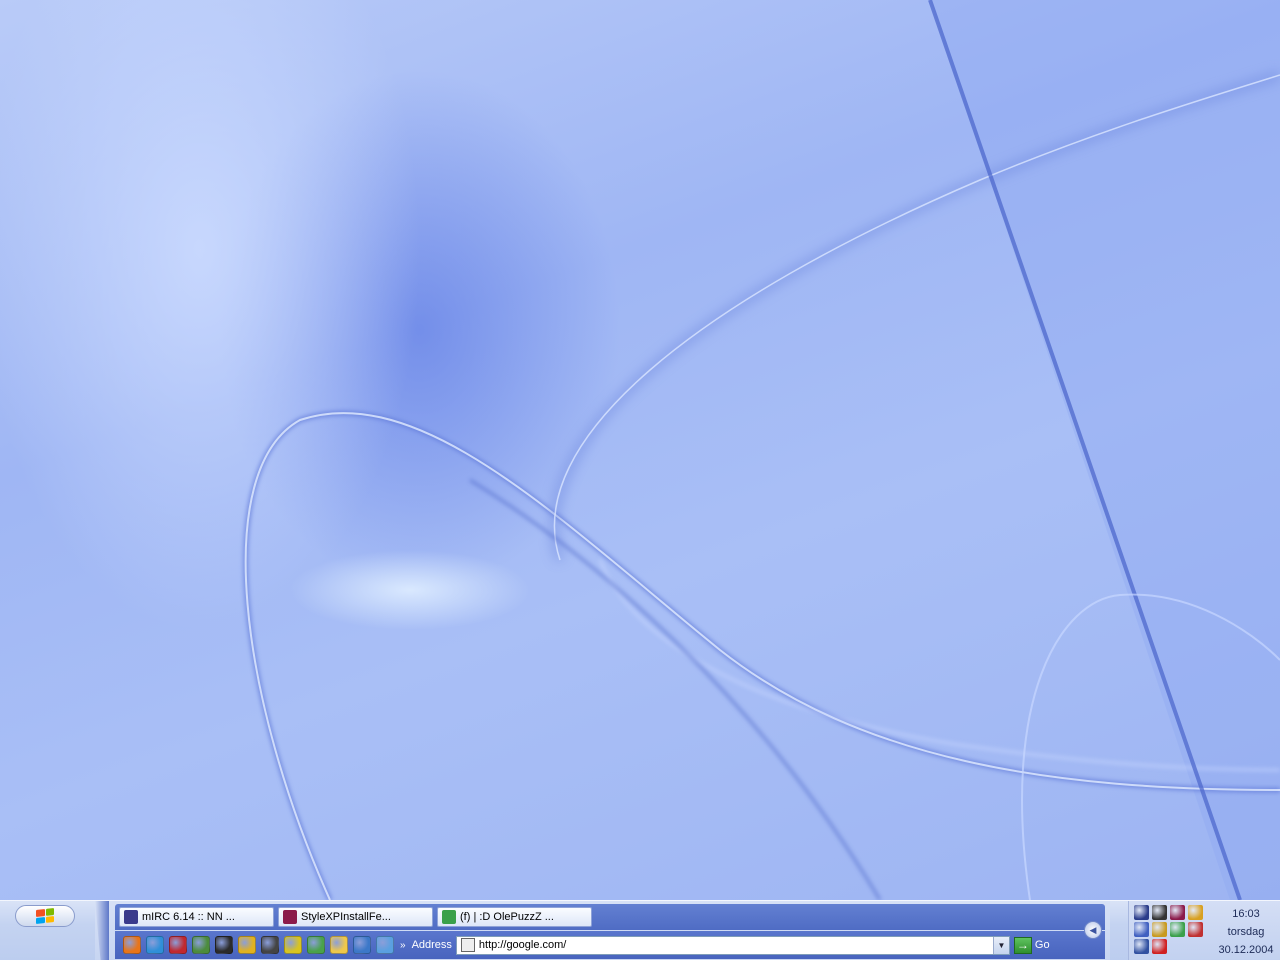  What do you see at coordinates (290, 917) in the screenshot?
I see `winrar-icon` at bounding box center [290, 917].